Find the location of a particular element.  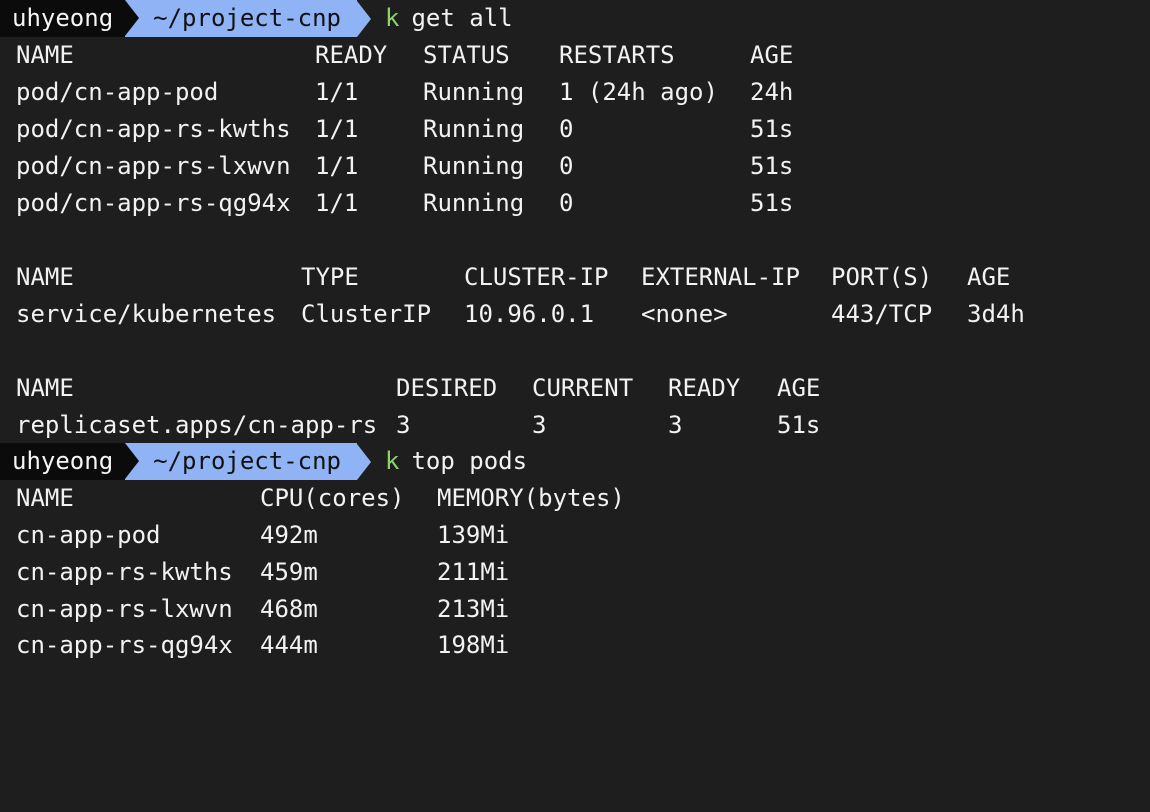

table-row: cn-app-rs-kwths 459m 211Mi is located at coordinates (262, 572).